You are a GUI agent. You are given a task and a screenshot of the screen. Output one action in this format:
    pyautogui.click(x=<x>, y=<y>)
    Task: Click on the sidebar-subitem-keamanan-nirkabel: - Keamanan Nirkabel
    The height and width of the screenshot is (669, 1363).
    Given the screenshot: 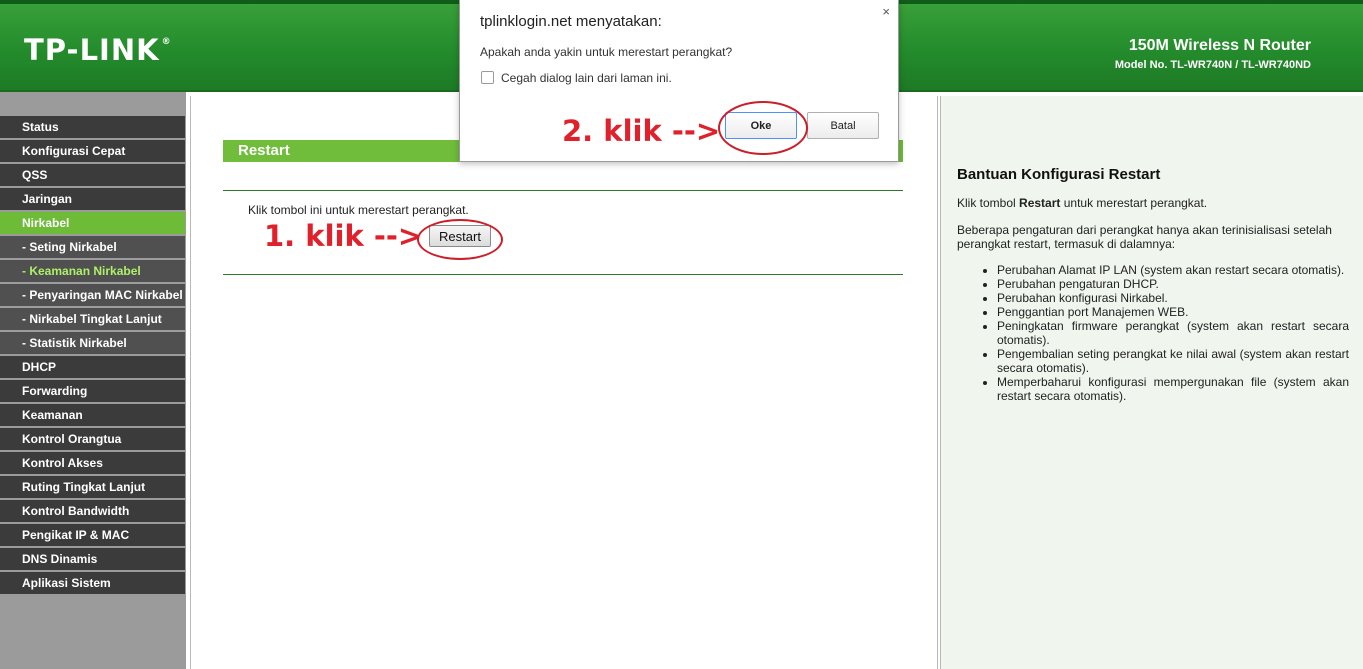 What is the action you would take?
    pyautogui.click(x=92, y=271)
    